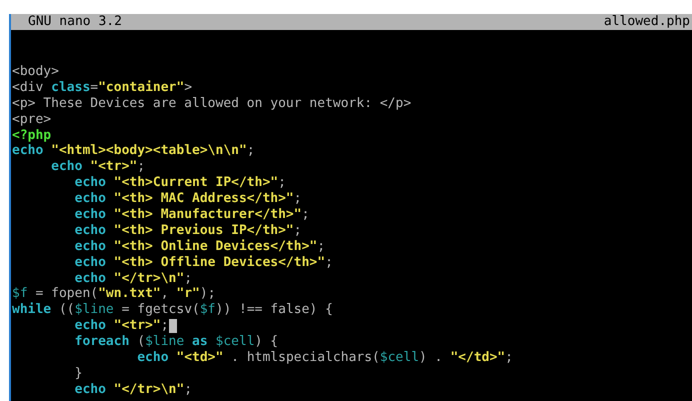  Describe the element at coordinates (180, 183) in the screenshot. I see `code-line: echo "<th>Current IP</th>";` at that location.